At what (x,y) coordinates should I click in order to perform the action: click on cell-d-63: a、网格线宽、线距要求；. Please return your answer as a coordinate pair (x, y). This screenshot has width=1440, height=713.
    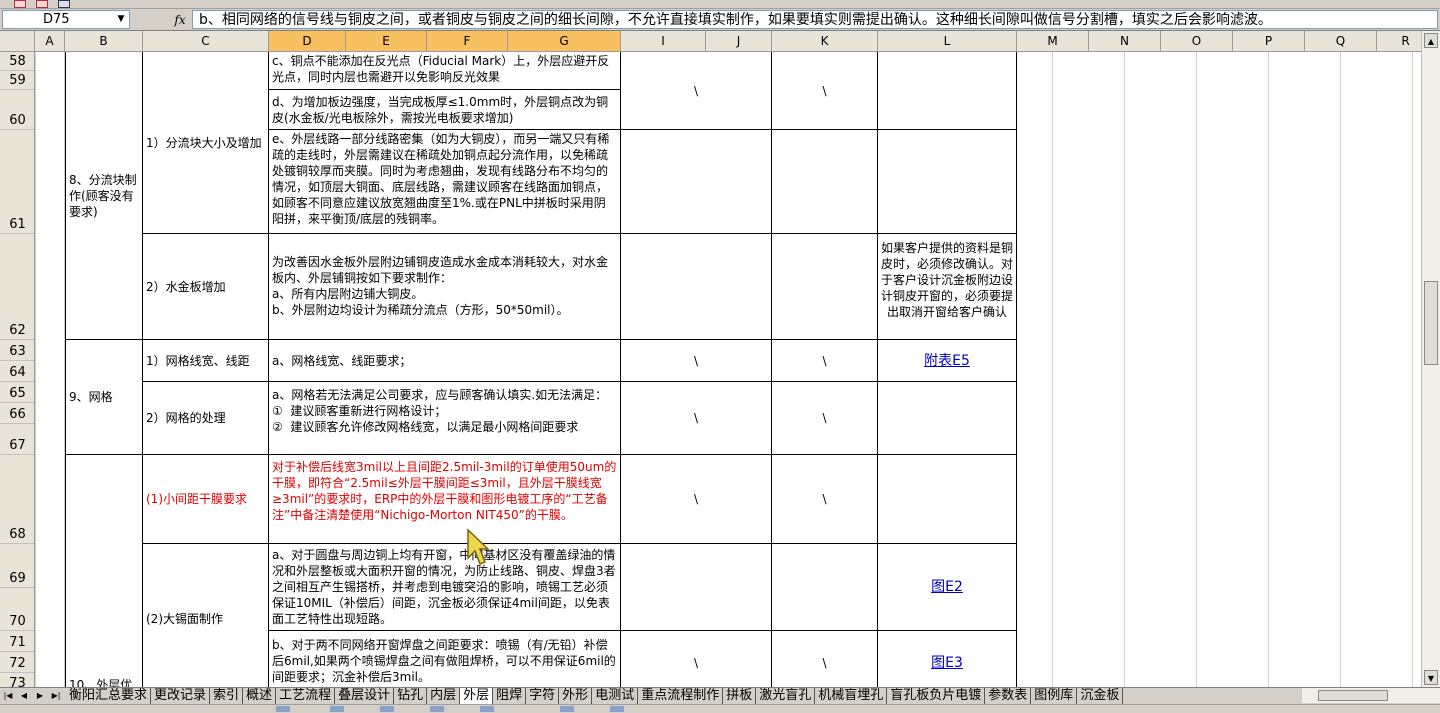
    Looking at the image, I should click on (445, 361).